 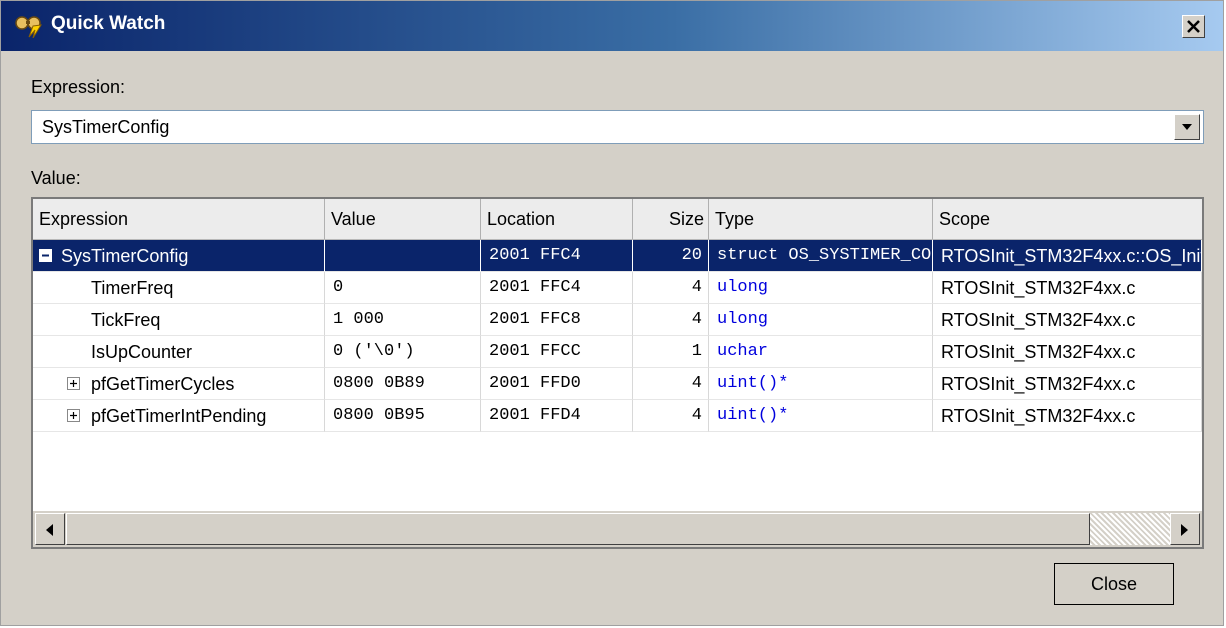 What do you see at coordinates (105, 127) in the screenshot?
I see `expression-input-value: SysTimerConfig` at bounding box center [105, 127].